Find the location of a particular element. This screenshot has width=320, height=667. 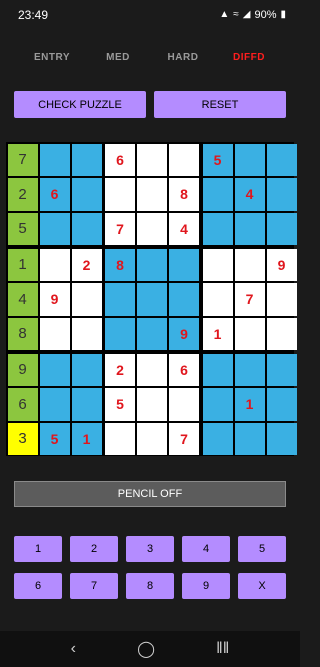

recents-icon: ‖‖ is located at coordinates (222, 649).